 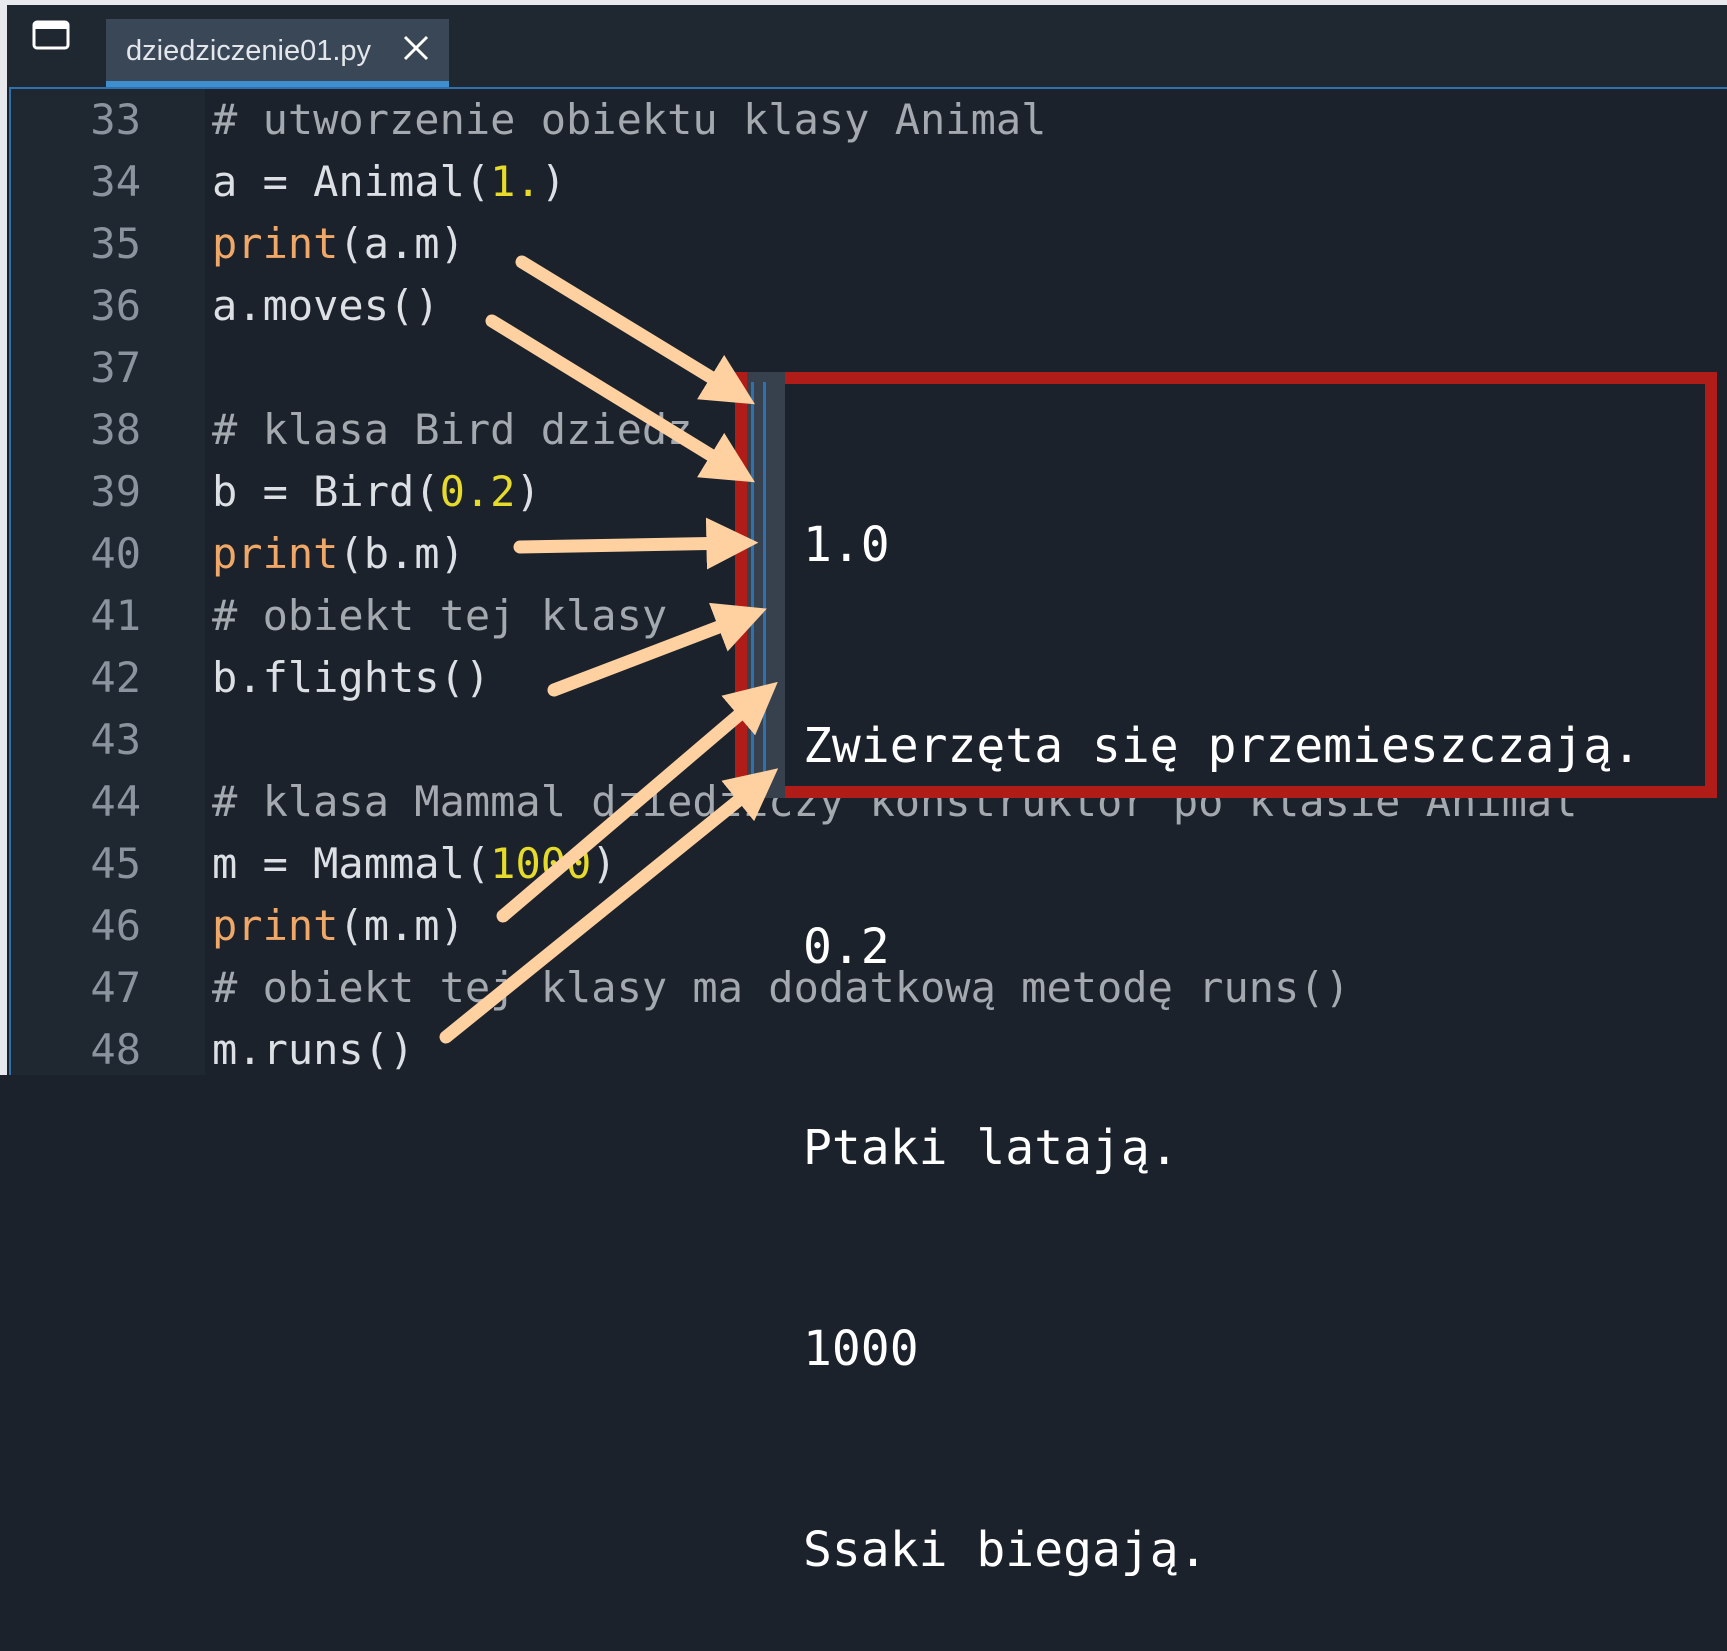 What do you see at coordinates (115, 181) in the screenshot?
I see `line-number: 34` at bounding box center [115, 181].